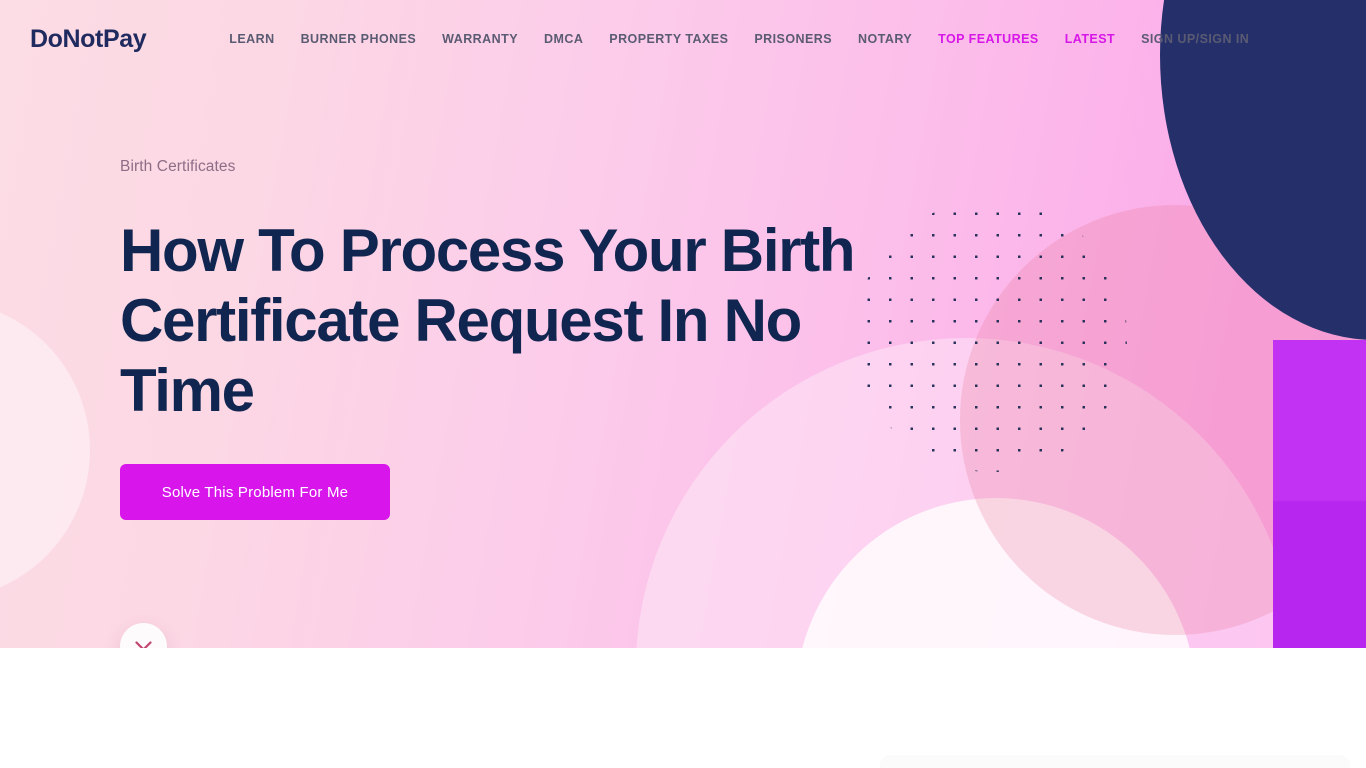  Describe the element at coordinates (359, 39) in the screenshot. I see `nav-item-burner-phones: BURNER PHONES` at that location.